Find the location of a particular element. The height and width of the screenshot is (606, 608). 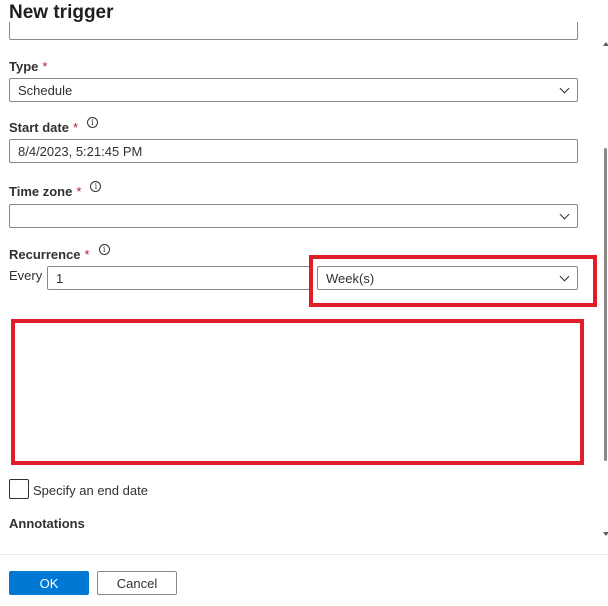

recurrence-label: Recurrence * i is located at coordinates (59, 253).